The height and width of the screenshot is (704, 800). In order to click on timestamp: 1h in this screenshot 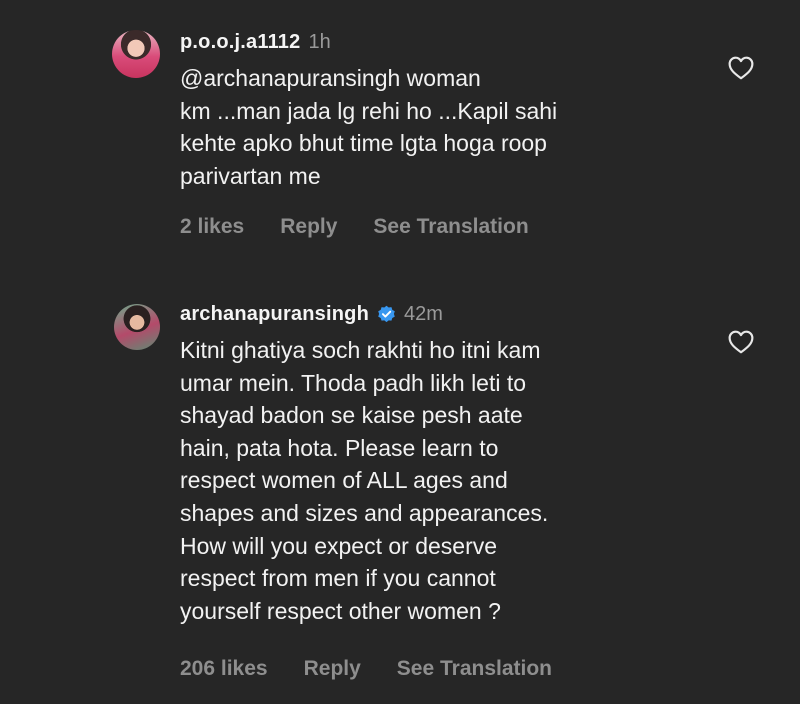, I will do `click(319, 41)`.